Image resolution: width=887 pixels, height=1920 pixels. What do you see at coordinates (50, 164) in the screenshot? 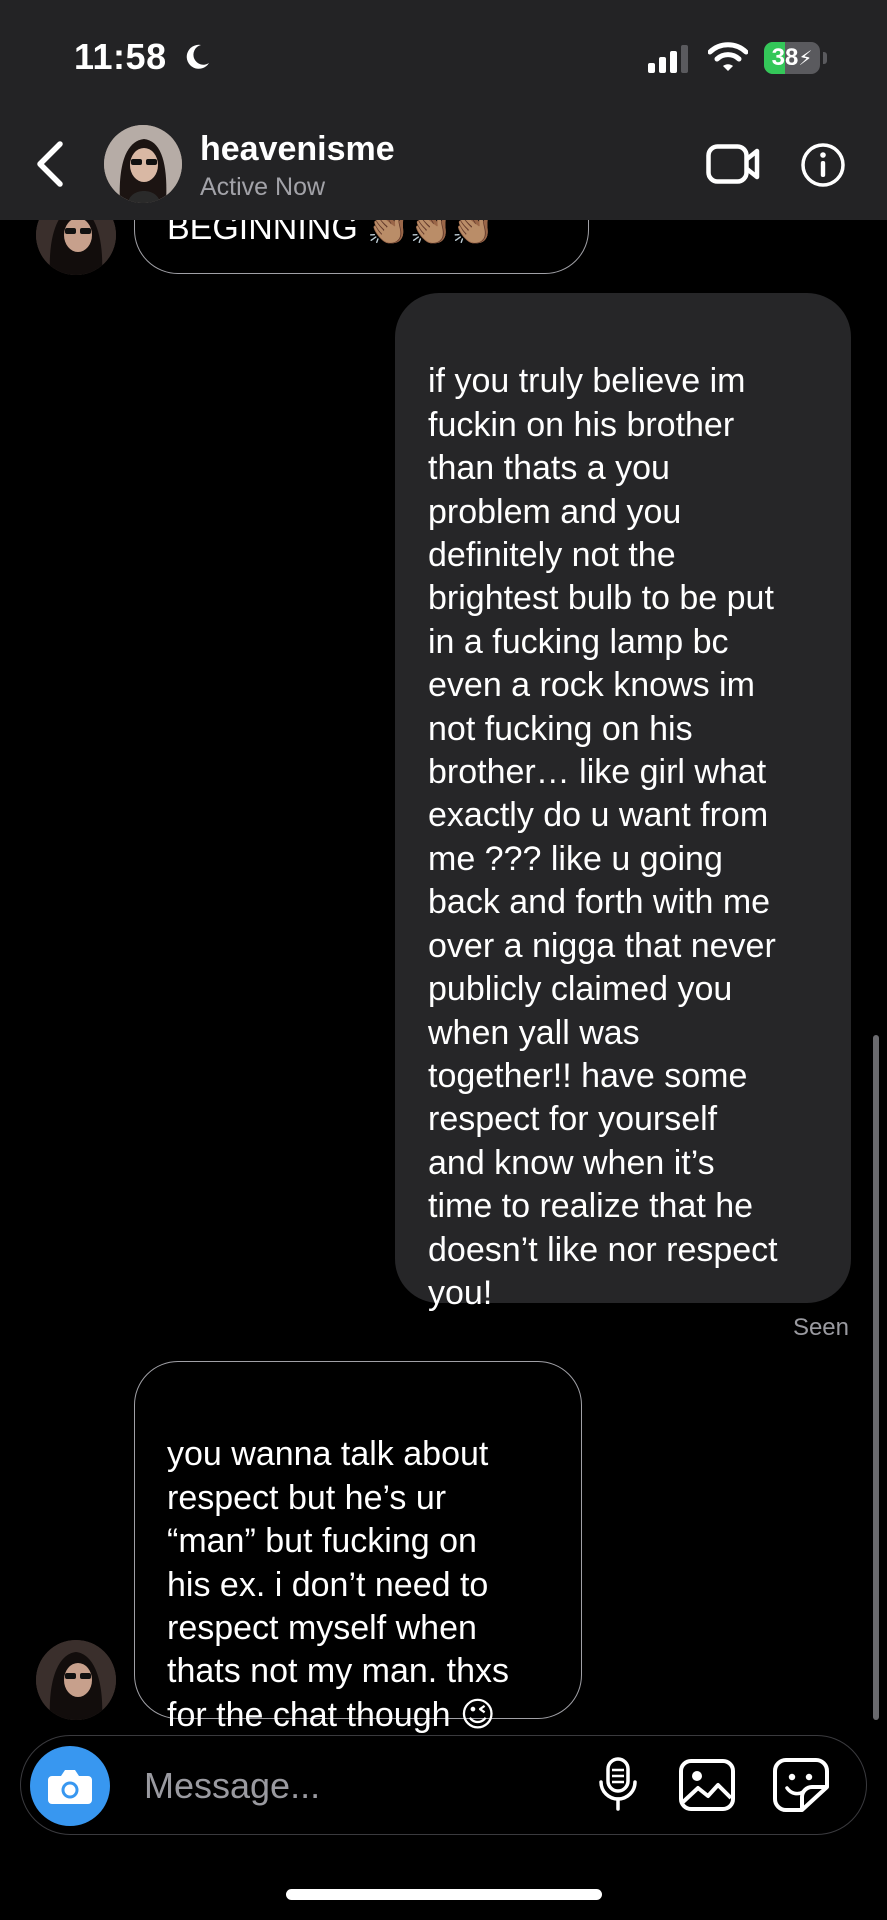
I see `back-chevron-icon` at bounding box center [50, 164].